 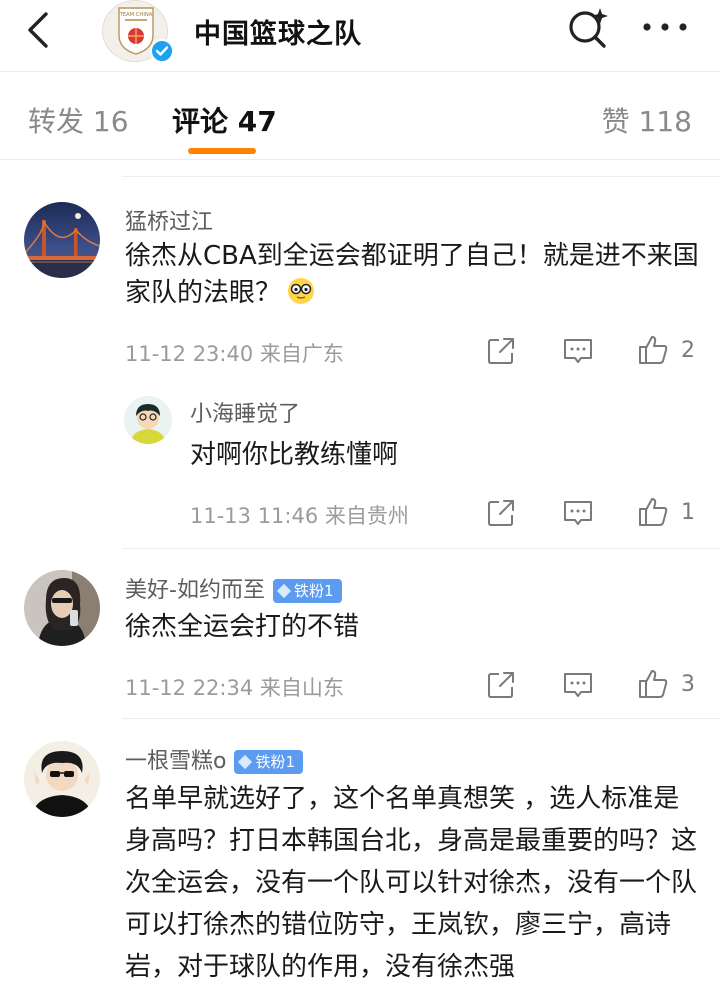 I want to click on like-count: 2, so click(x=688, y=350).